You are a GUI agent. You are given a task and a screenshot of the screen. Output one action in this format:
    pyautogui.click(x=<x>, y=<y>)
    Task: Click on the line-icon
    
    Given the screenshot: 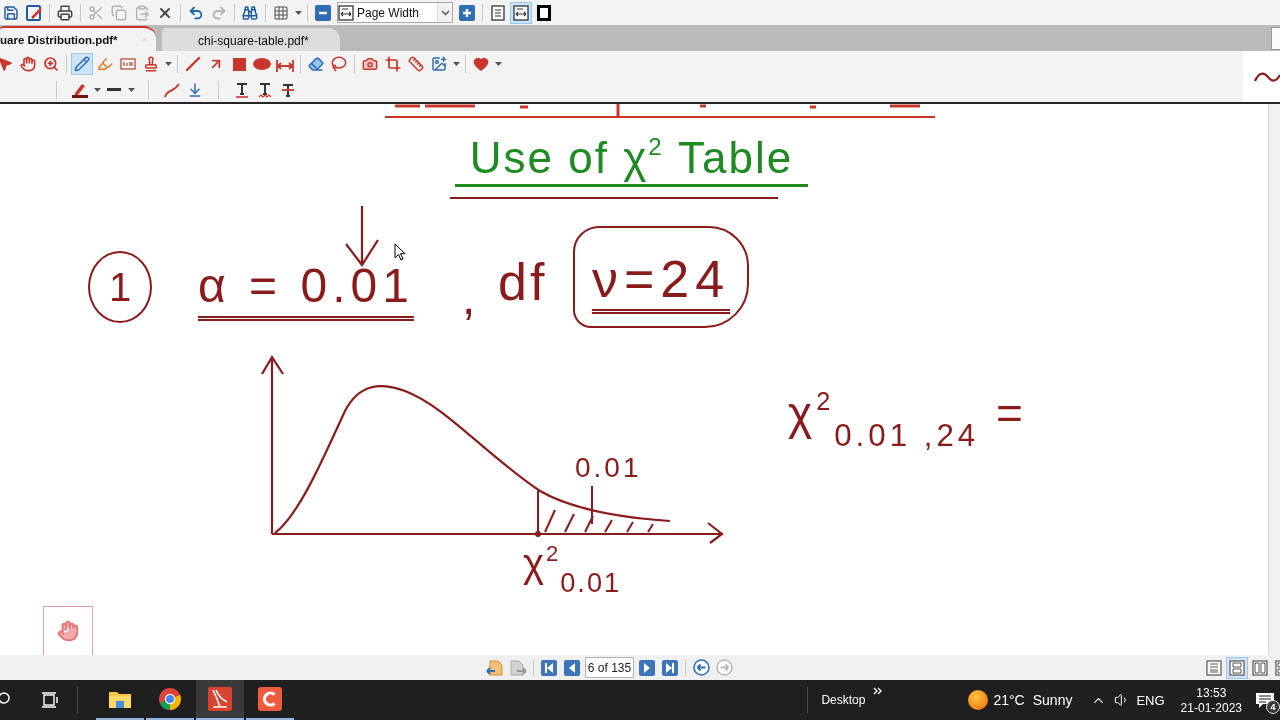 What is the action you would take?
    pyautogui.click(x=193, y=64)
    